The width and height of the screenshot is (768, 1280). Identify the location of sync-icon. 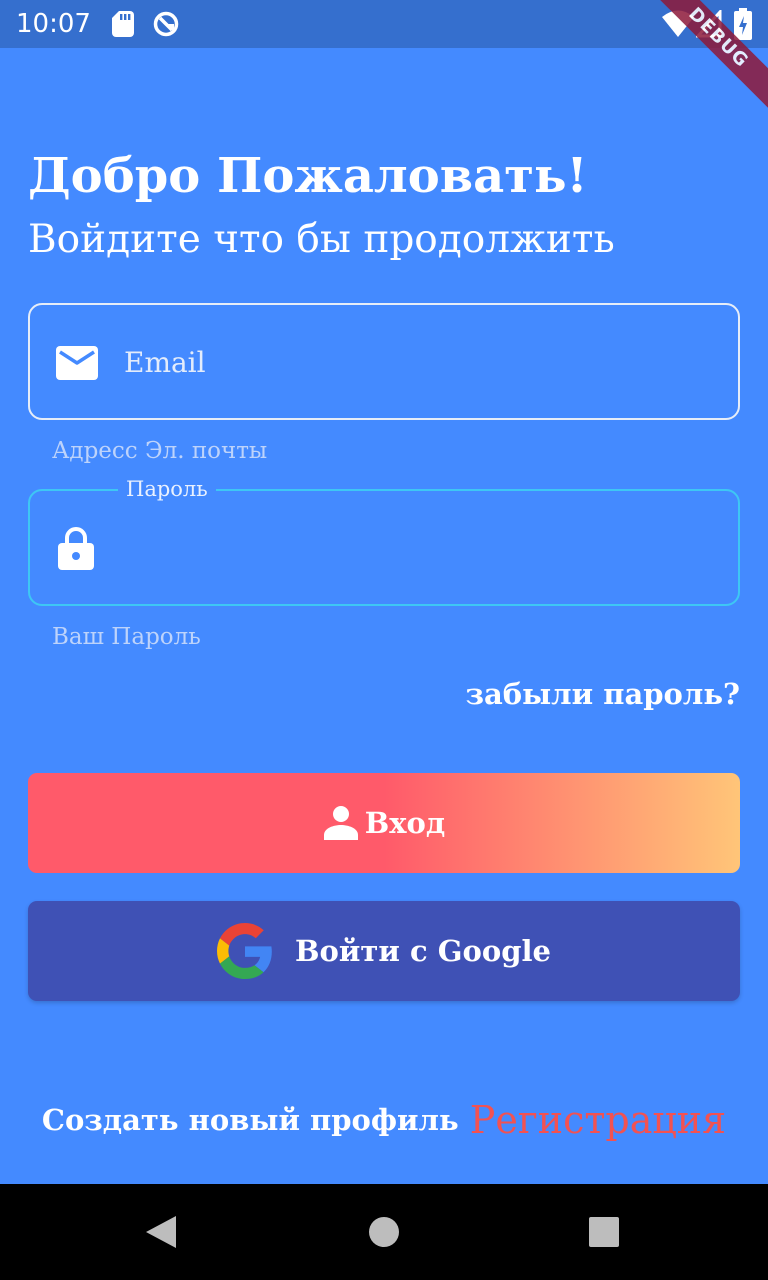
(166, 24).